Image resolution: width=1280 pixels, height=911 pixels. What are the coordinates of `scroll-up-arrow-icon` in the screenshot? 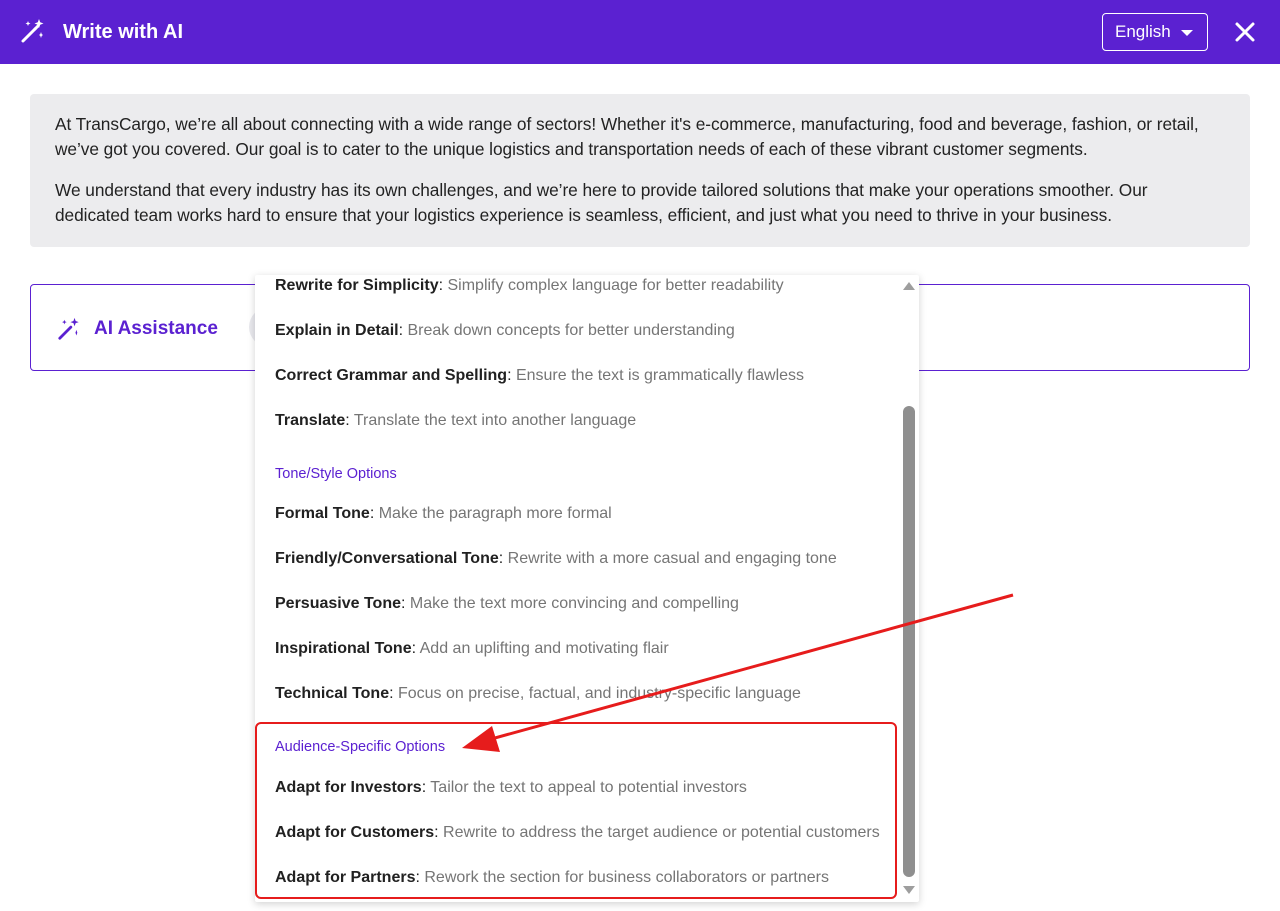 It's located at (909, 286).